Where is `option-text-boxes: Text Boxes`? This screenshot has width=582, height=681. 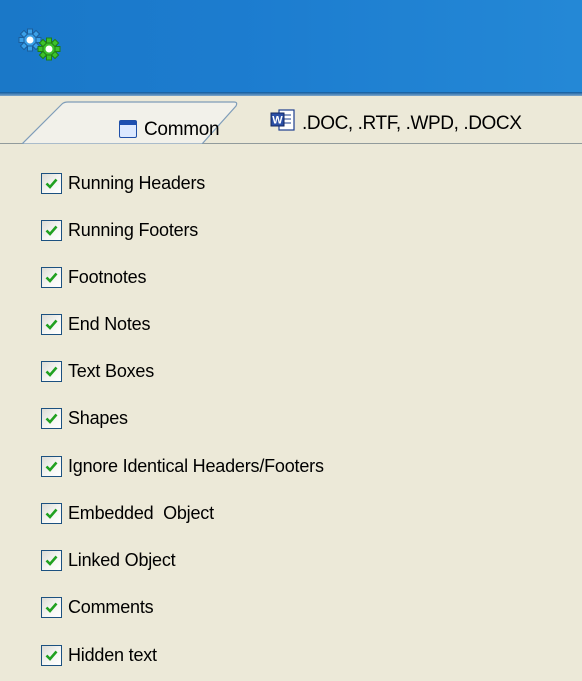
option-text-boxes: Text Boxes is located at coordinates (97, 371).